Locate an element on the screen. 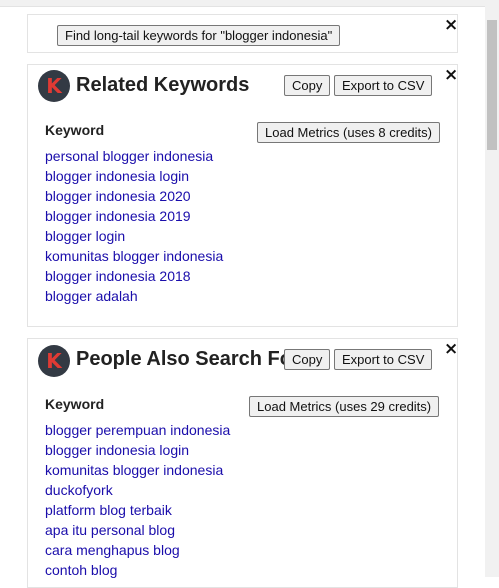  list-item: duckofyork is located at coordinates (137, 490).